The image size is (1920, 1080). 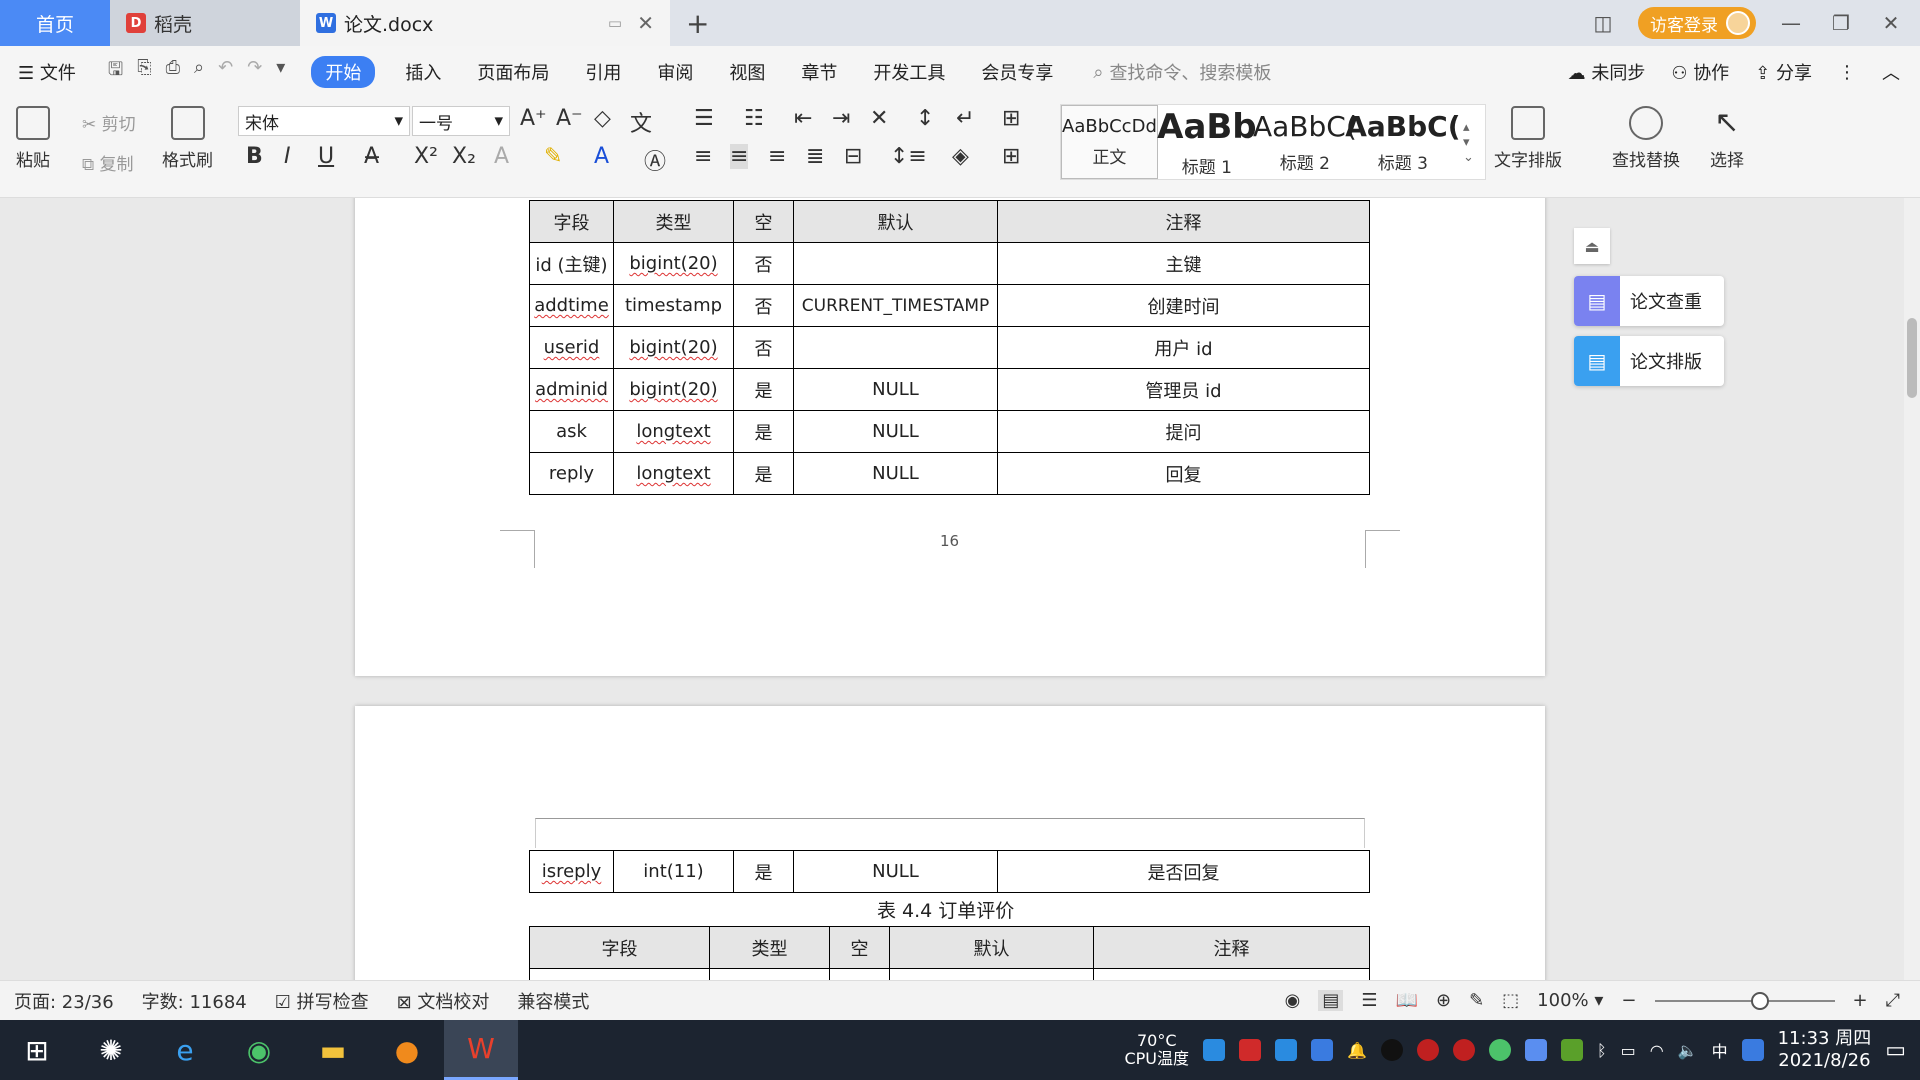 What do you see at coordinates (144, 72) in the screenshot?
I see `export-icon: ⎘` at bounding box center [144, 72].